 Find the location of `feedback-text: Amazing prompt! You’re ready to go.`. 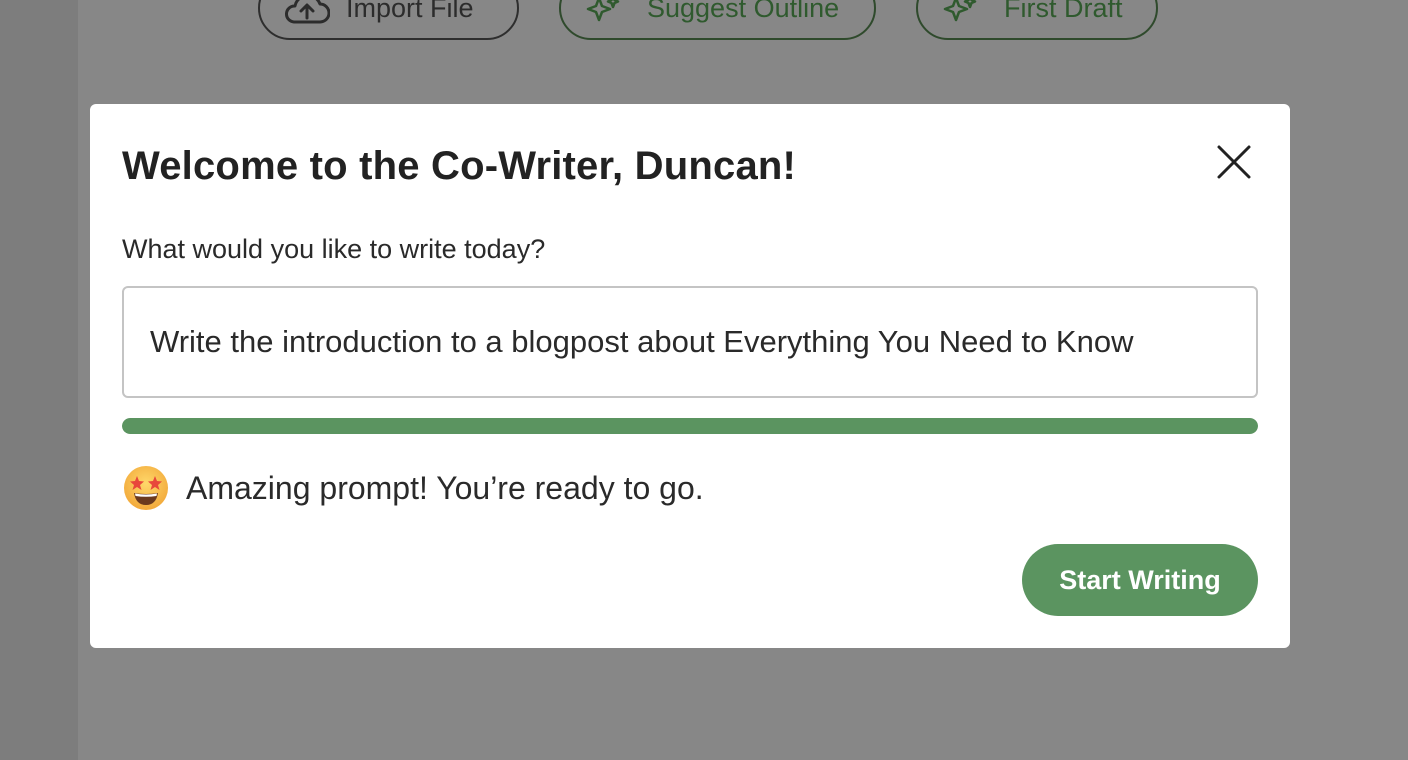

feedback-text: Amazing prompt! You’re ready to go. is located at coordinates (445, 487).